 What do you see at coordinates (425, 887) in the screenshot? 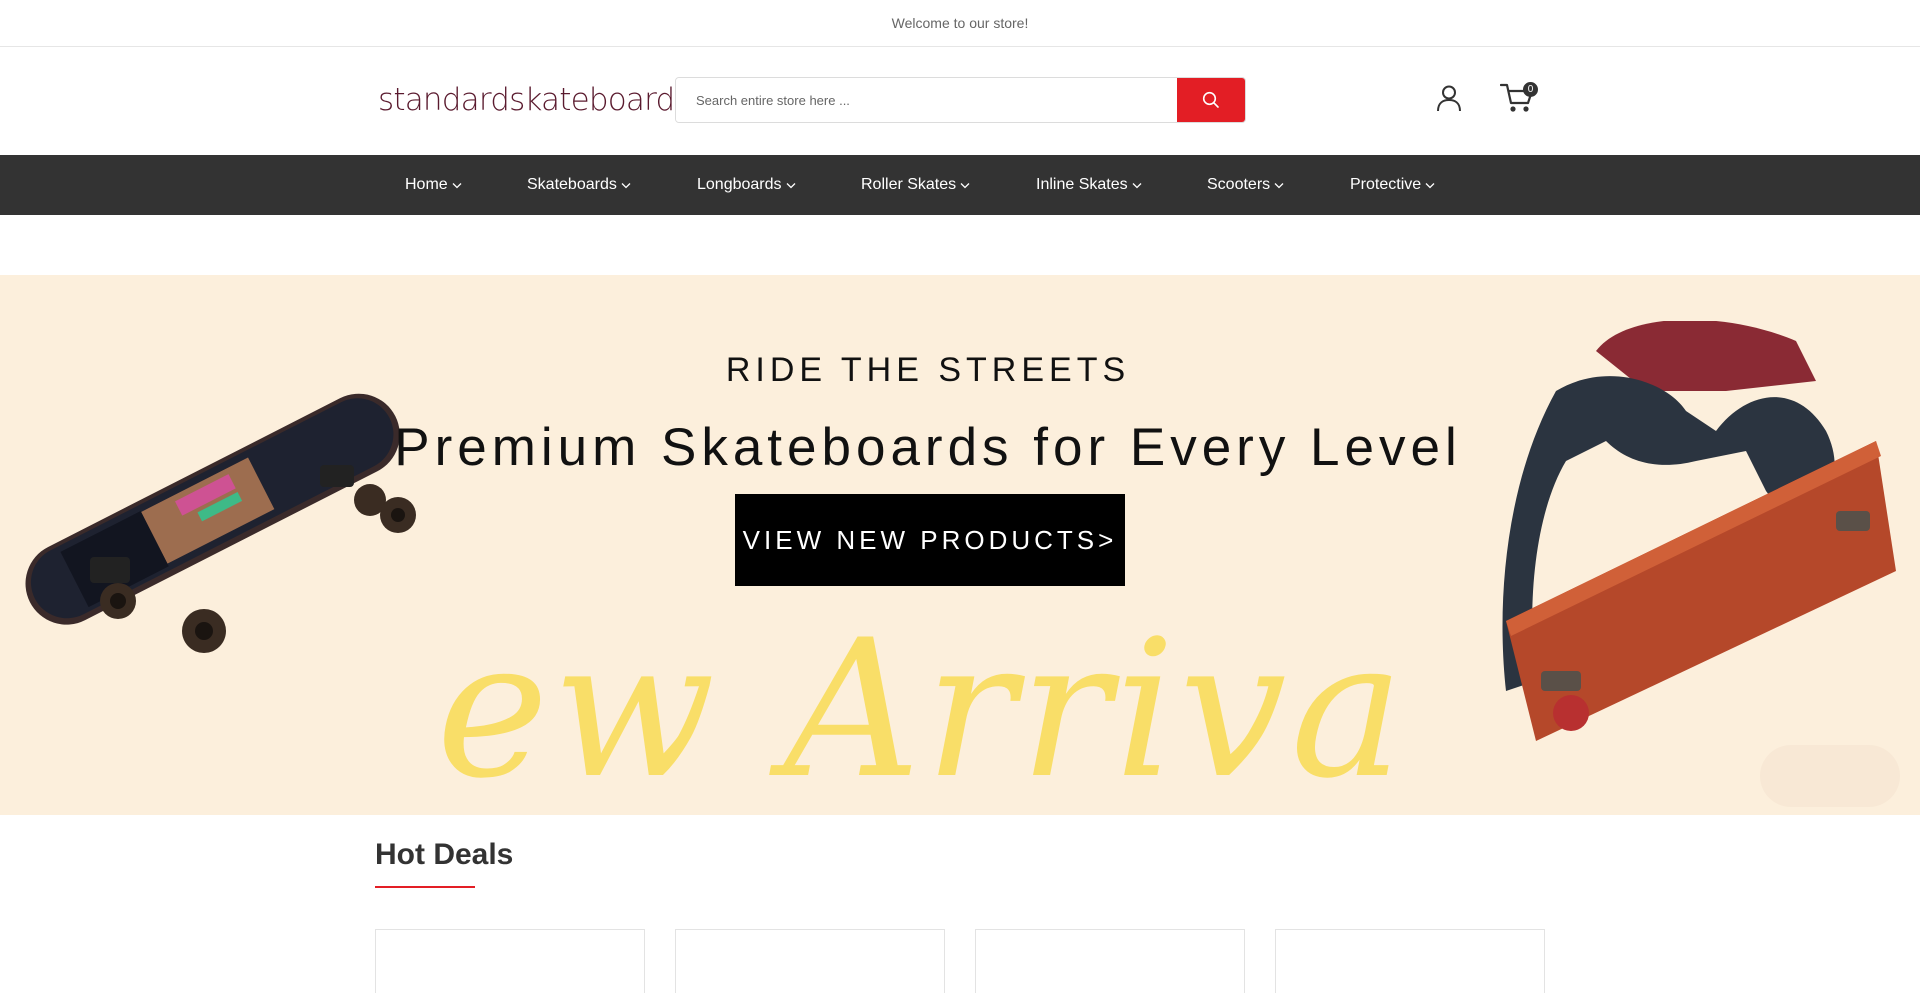
I see `section-title-underline` at bounding box center [425, 887].